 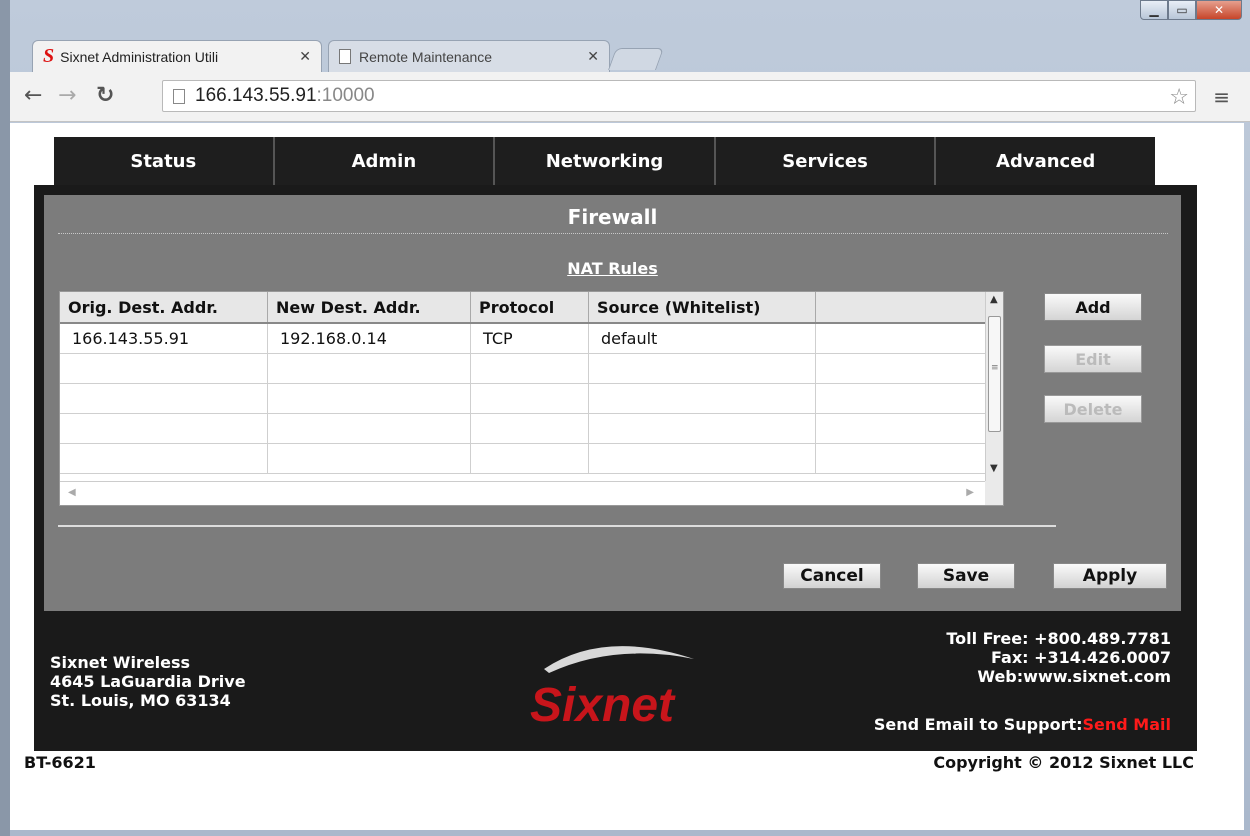 What do you see at coordinates (832, 576) in the screenshot?
I see `cancel-button: Cancel` at bounding box center [832, 576].